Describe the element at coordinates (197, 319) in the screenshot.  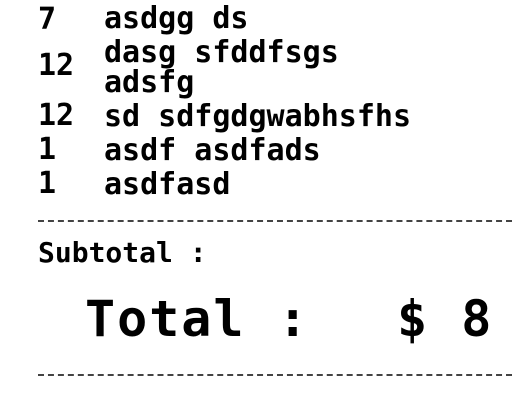
I see `total-label: Total :` at that location.